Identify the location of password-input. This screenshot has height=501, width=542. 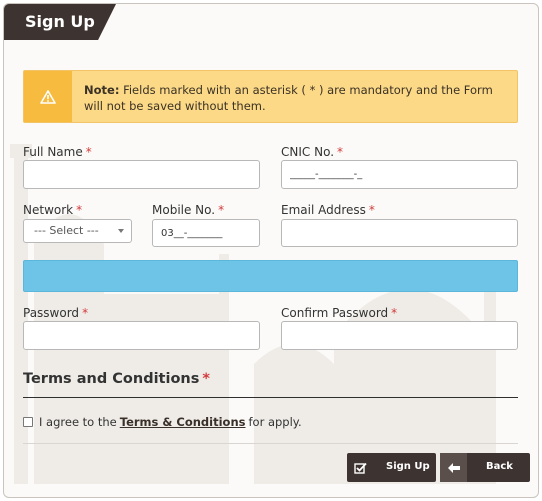
(141, 335).